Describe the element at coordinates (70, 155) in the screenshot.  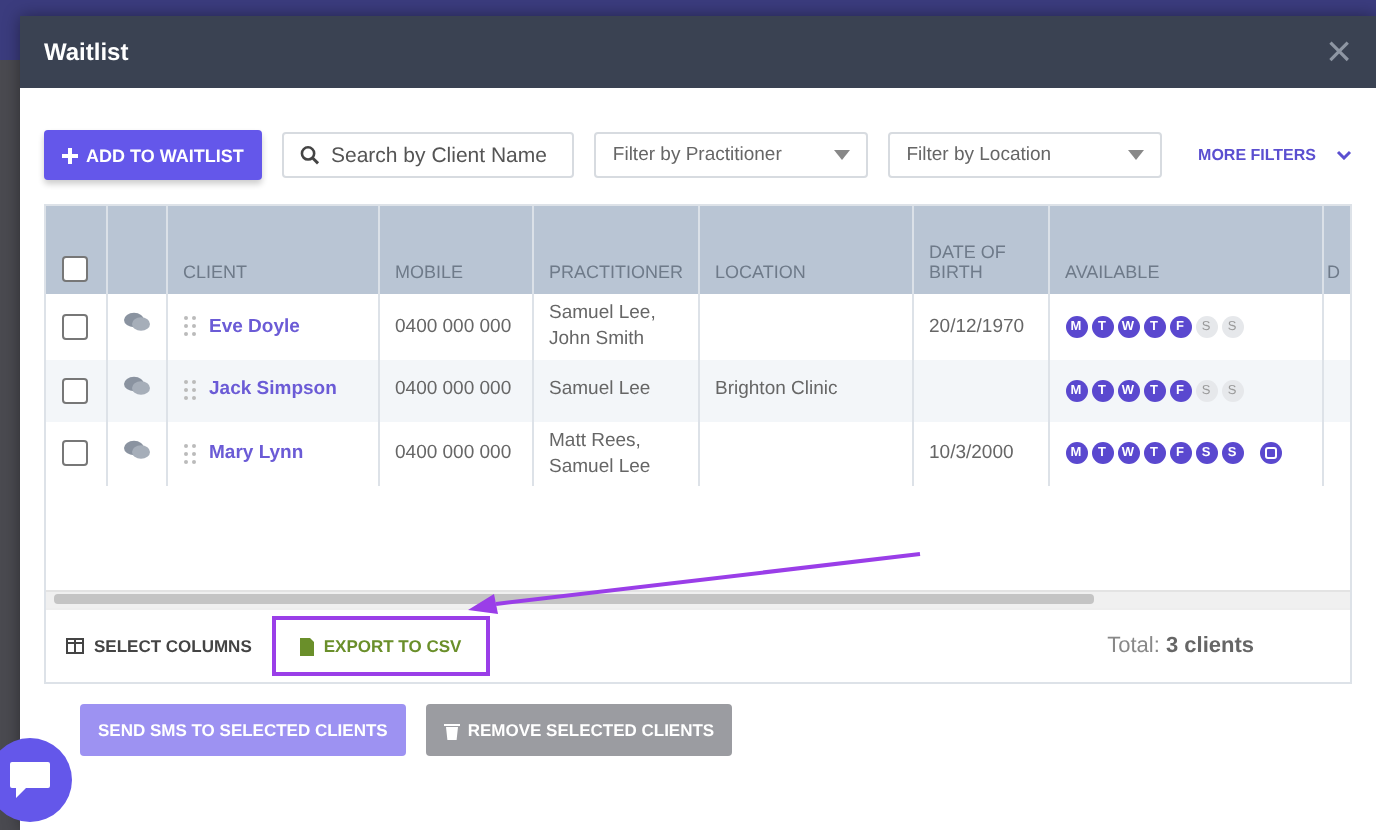
I see `plus-icon` at that location.